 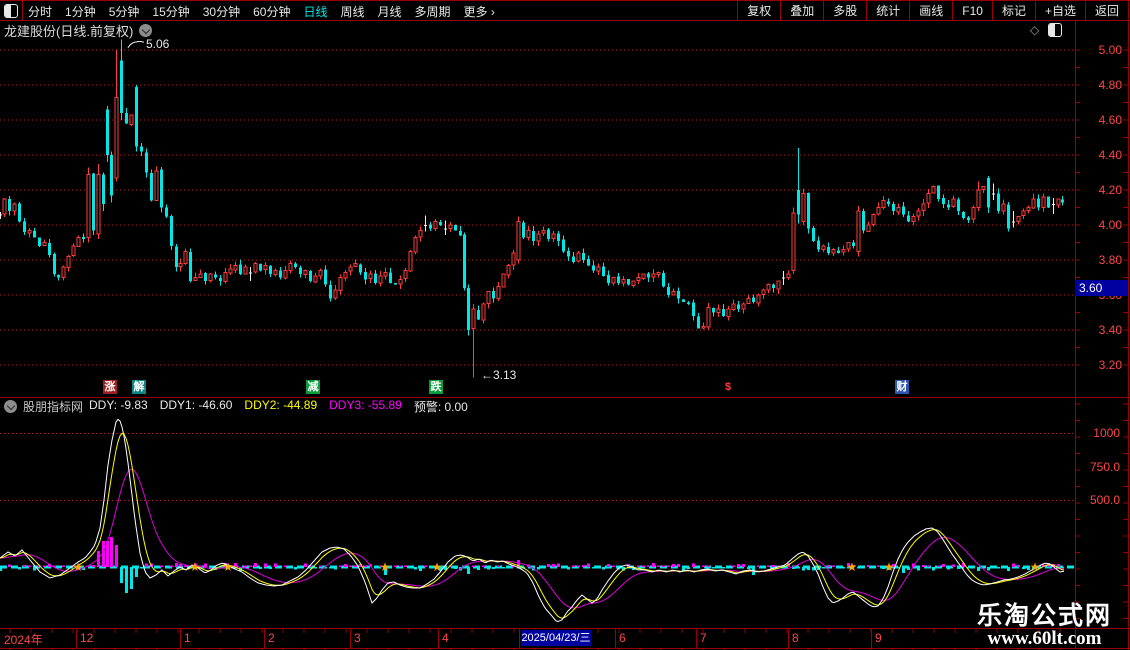 I want to click on action-item-8: 返回, so click(x=1106, y=11).